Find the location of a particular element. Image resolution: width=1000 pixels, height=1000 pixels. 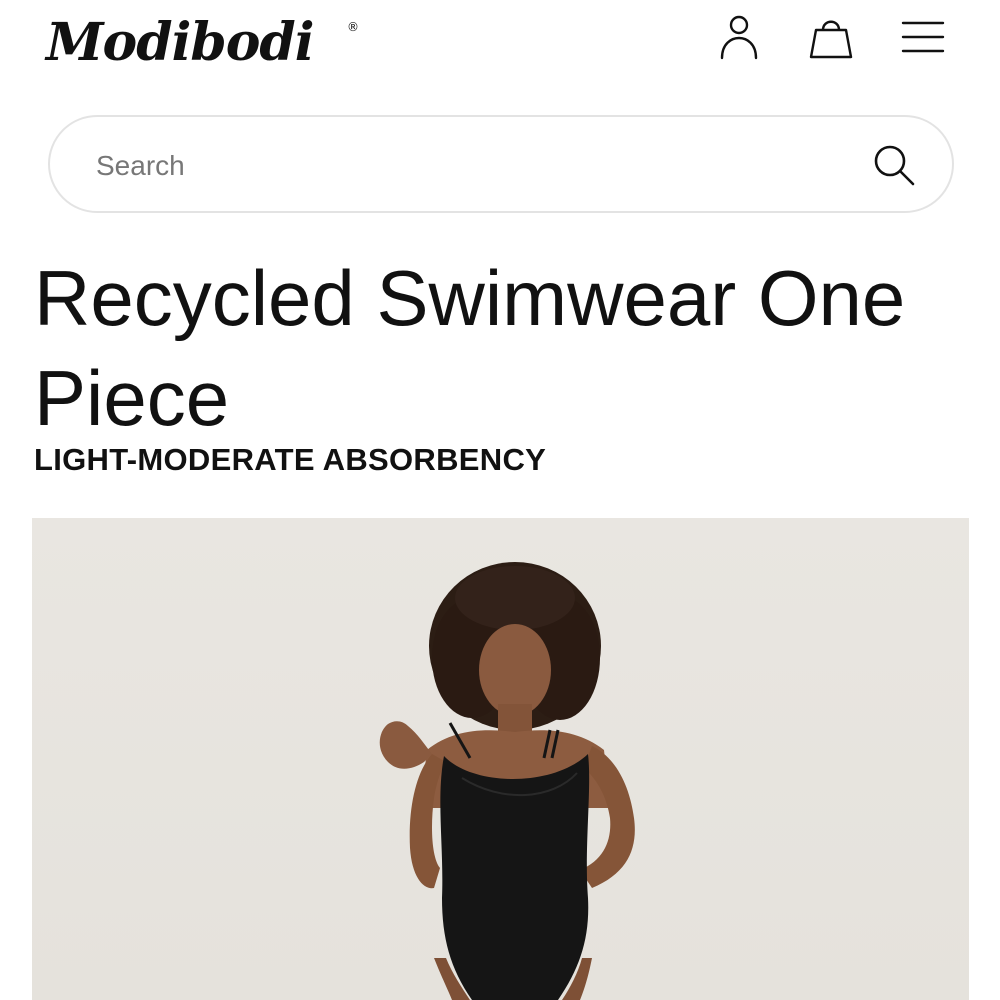

user-icon is located at coordinates (739, 37).